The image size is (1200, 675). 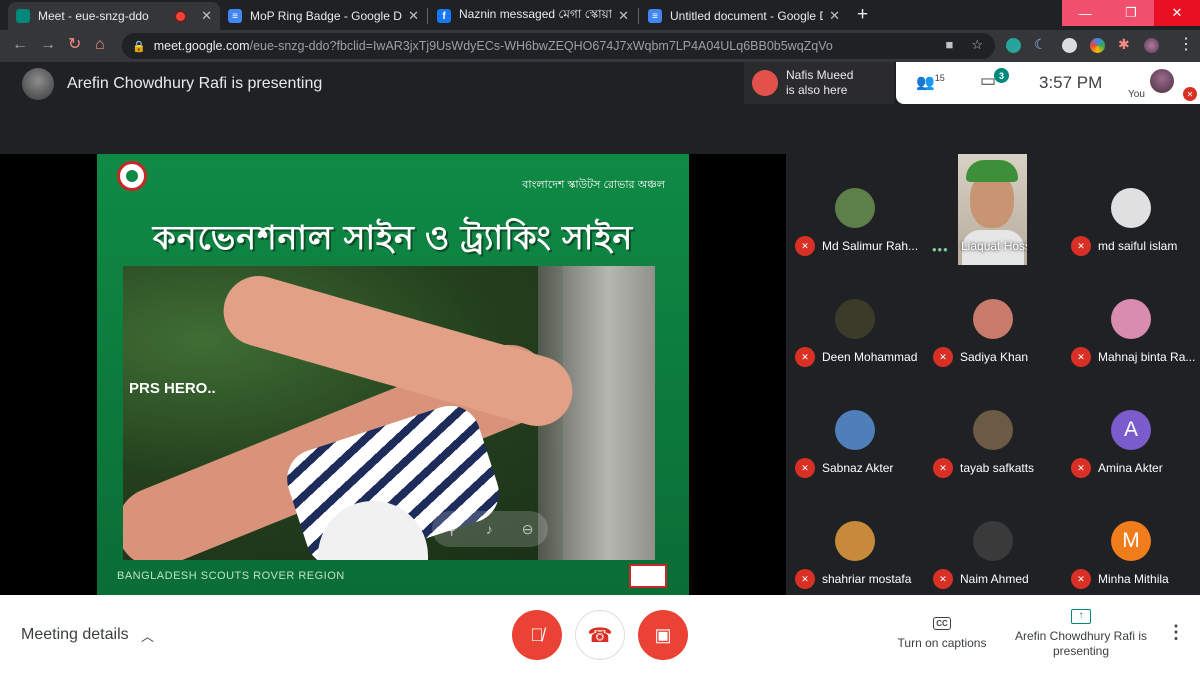 I want to click on people-button: 👥15, so click(x=930, y=82).